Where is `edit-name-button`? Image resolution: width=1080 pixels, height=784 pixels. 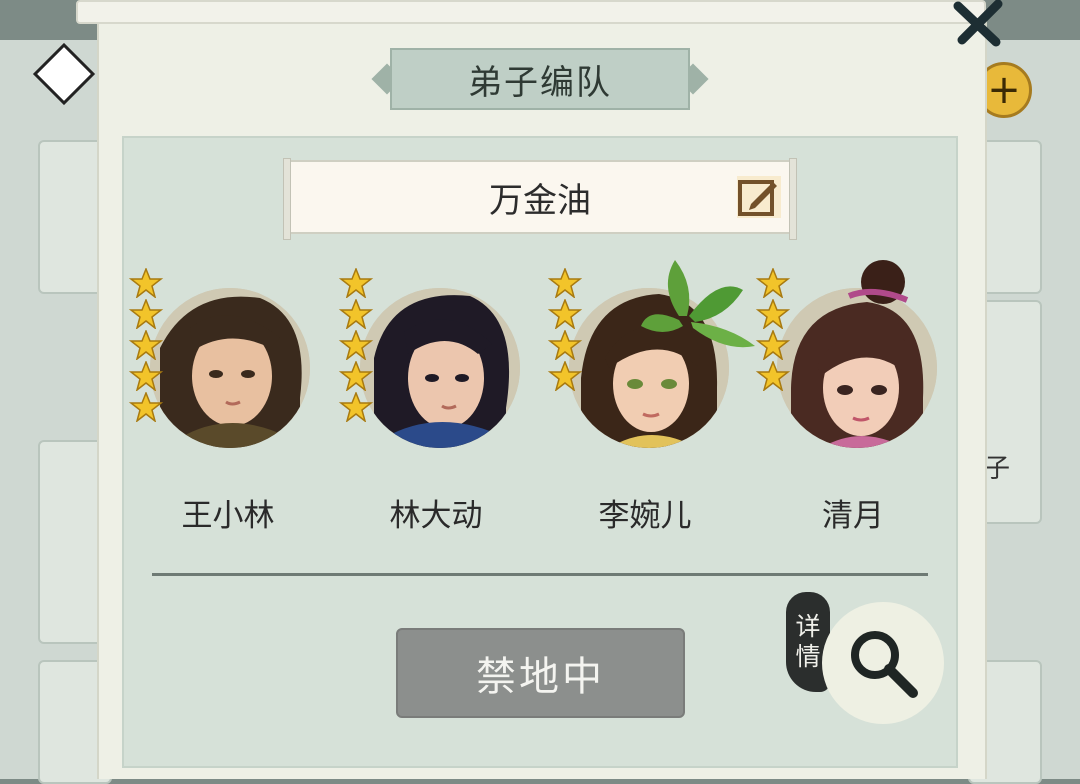
edit-name-button is located at coordinates (759, 197).